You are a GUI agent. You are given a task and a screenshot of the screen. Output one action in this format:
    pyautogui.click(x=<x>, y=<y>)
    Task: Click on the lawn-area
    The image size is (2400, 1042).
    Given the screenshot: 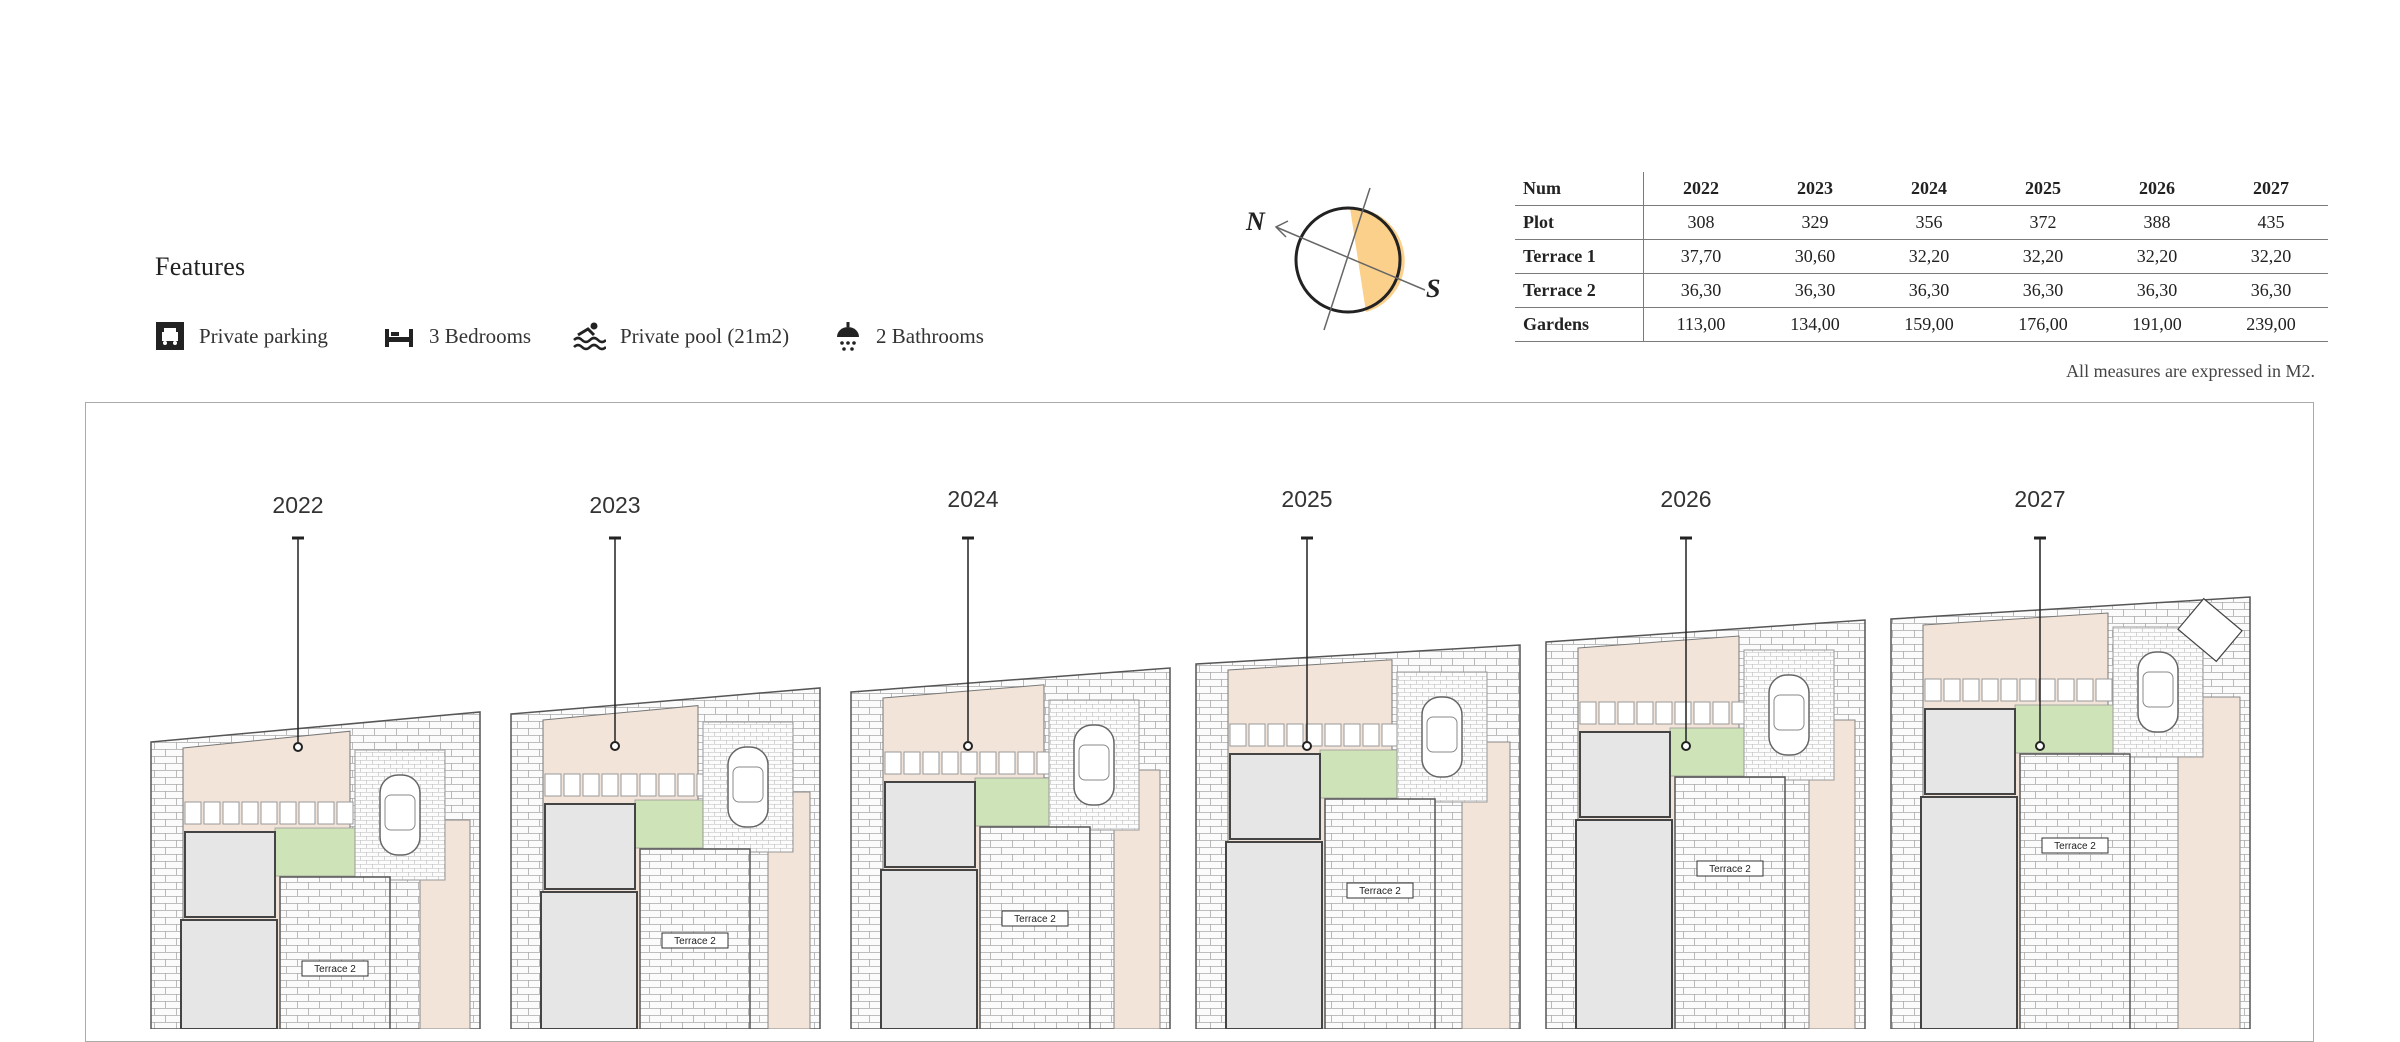 What is the action you would take?
    pyautogui.click(x=2070, y=729)
    